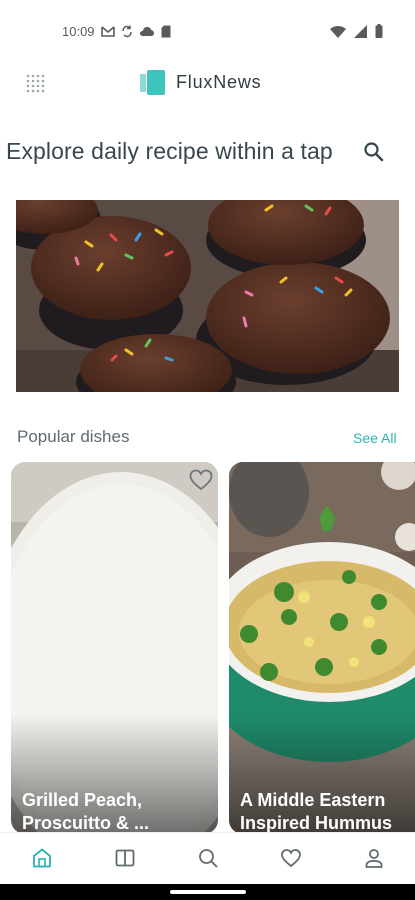  I want to click on page-headline: Explore daily recipe within a tap, so click(169, 151).